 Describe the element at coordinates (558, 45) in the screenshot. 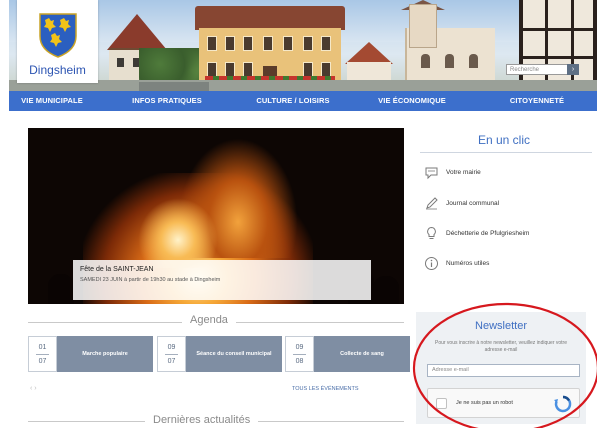

I see `half-timbered-house` at that location.